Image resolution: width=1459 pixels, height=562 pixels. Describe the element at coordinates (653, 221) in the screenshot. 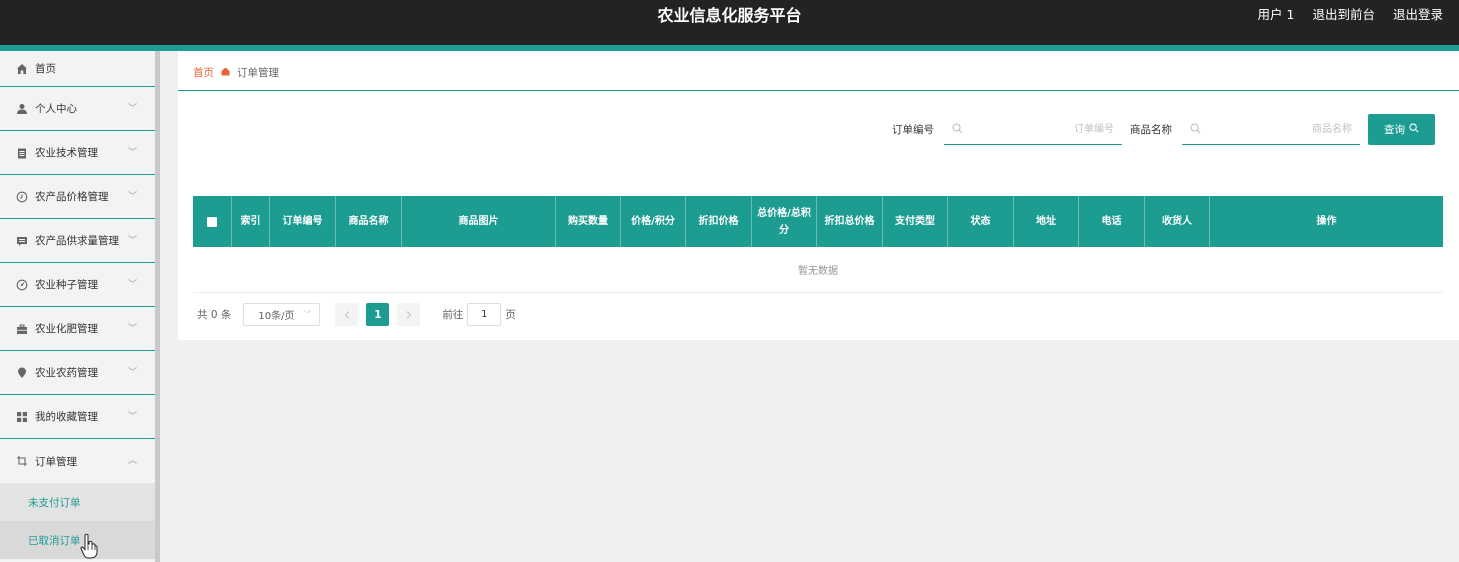

I see `column-header: 价格/积分` at that location.